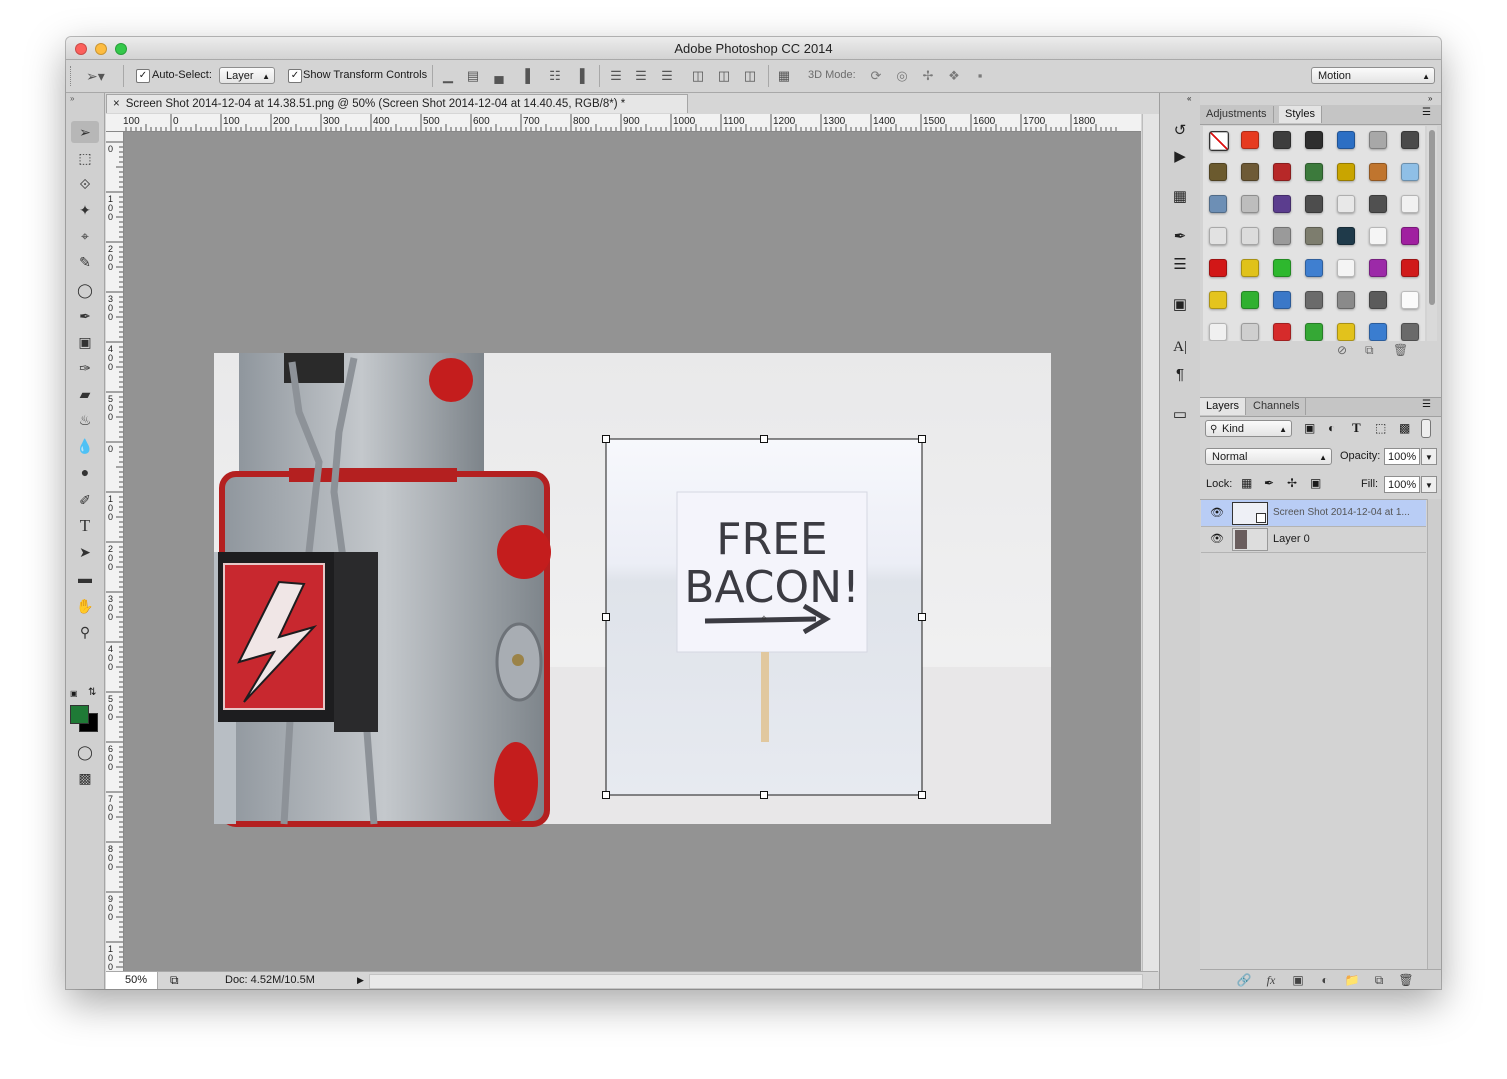 The image size is (1507, 1079). What do you see at coordinates (1404, 428) in the screenshot?
I see `filter-smart-object-icon: ▩` at bounding box center [1404, 428].